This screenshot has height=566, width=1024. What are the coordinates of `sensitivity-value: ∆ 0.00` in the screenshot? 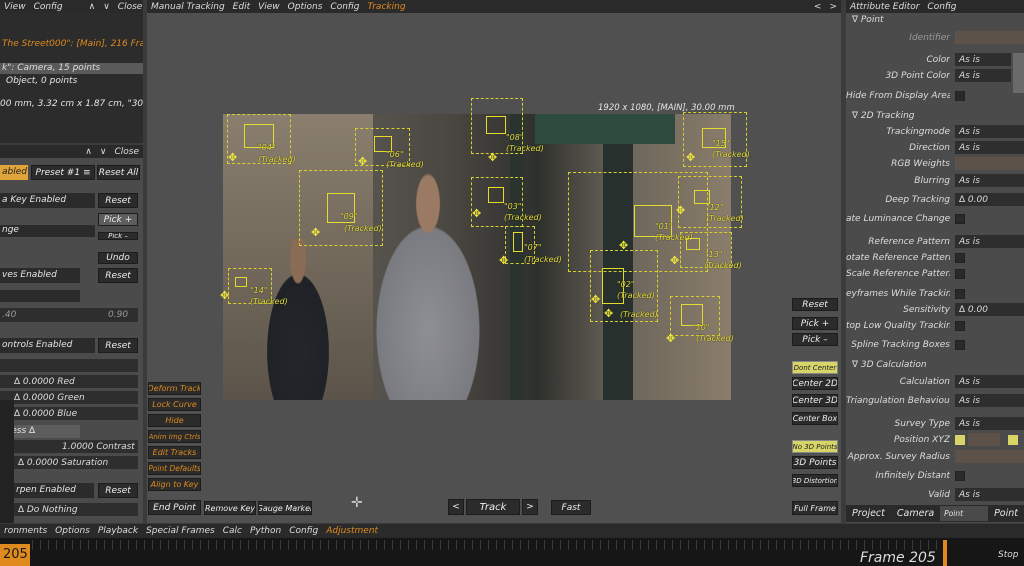 It's located at (989, 309).